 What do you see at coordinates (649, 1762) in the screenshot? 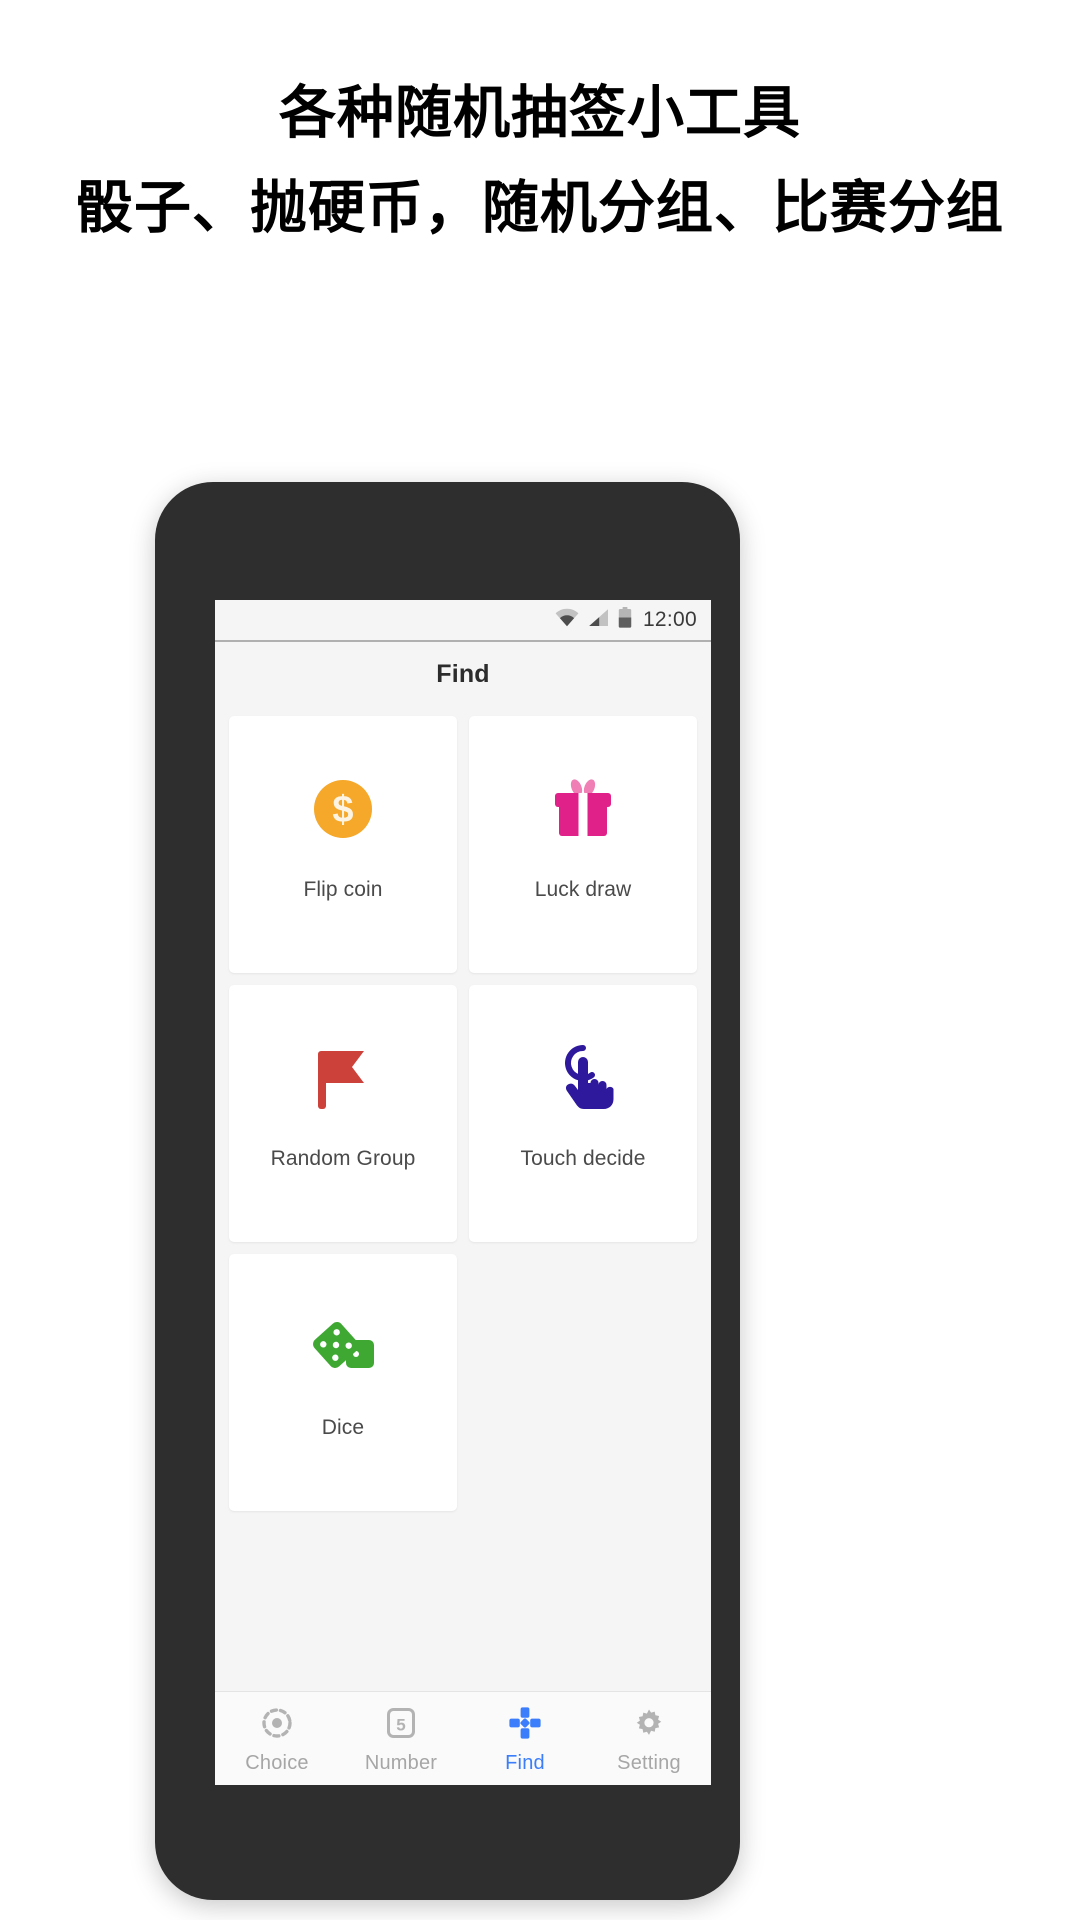
I see `nav-item-label: Setting` at bounding box center [649, 1762].